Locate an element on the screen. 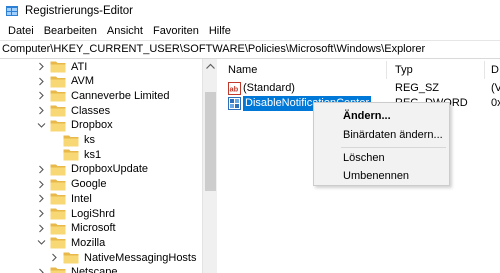 The image size is (500, 273). tree-item-label: Classes is located at coordinates (91, 110).